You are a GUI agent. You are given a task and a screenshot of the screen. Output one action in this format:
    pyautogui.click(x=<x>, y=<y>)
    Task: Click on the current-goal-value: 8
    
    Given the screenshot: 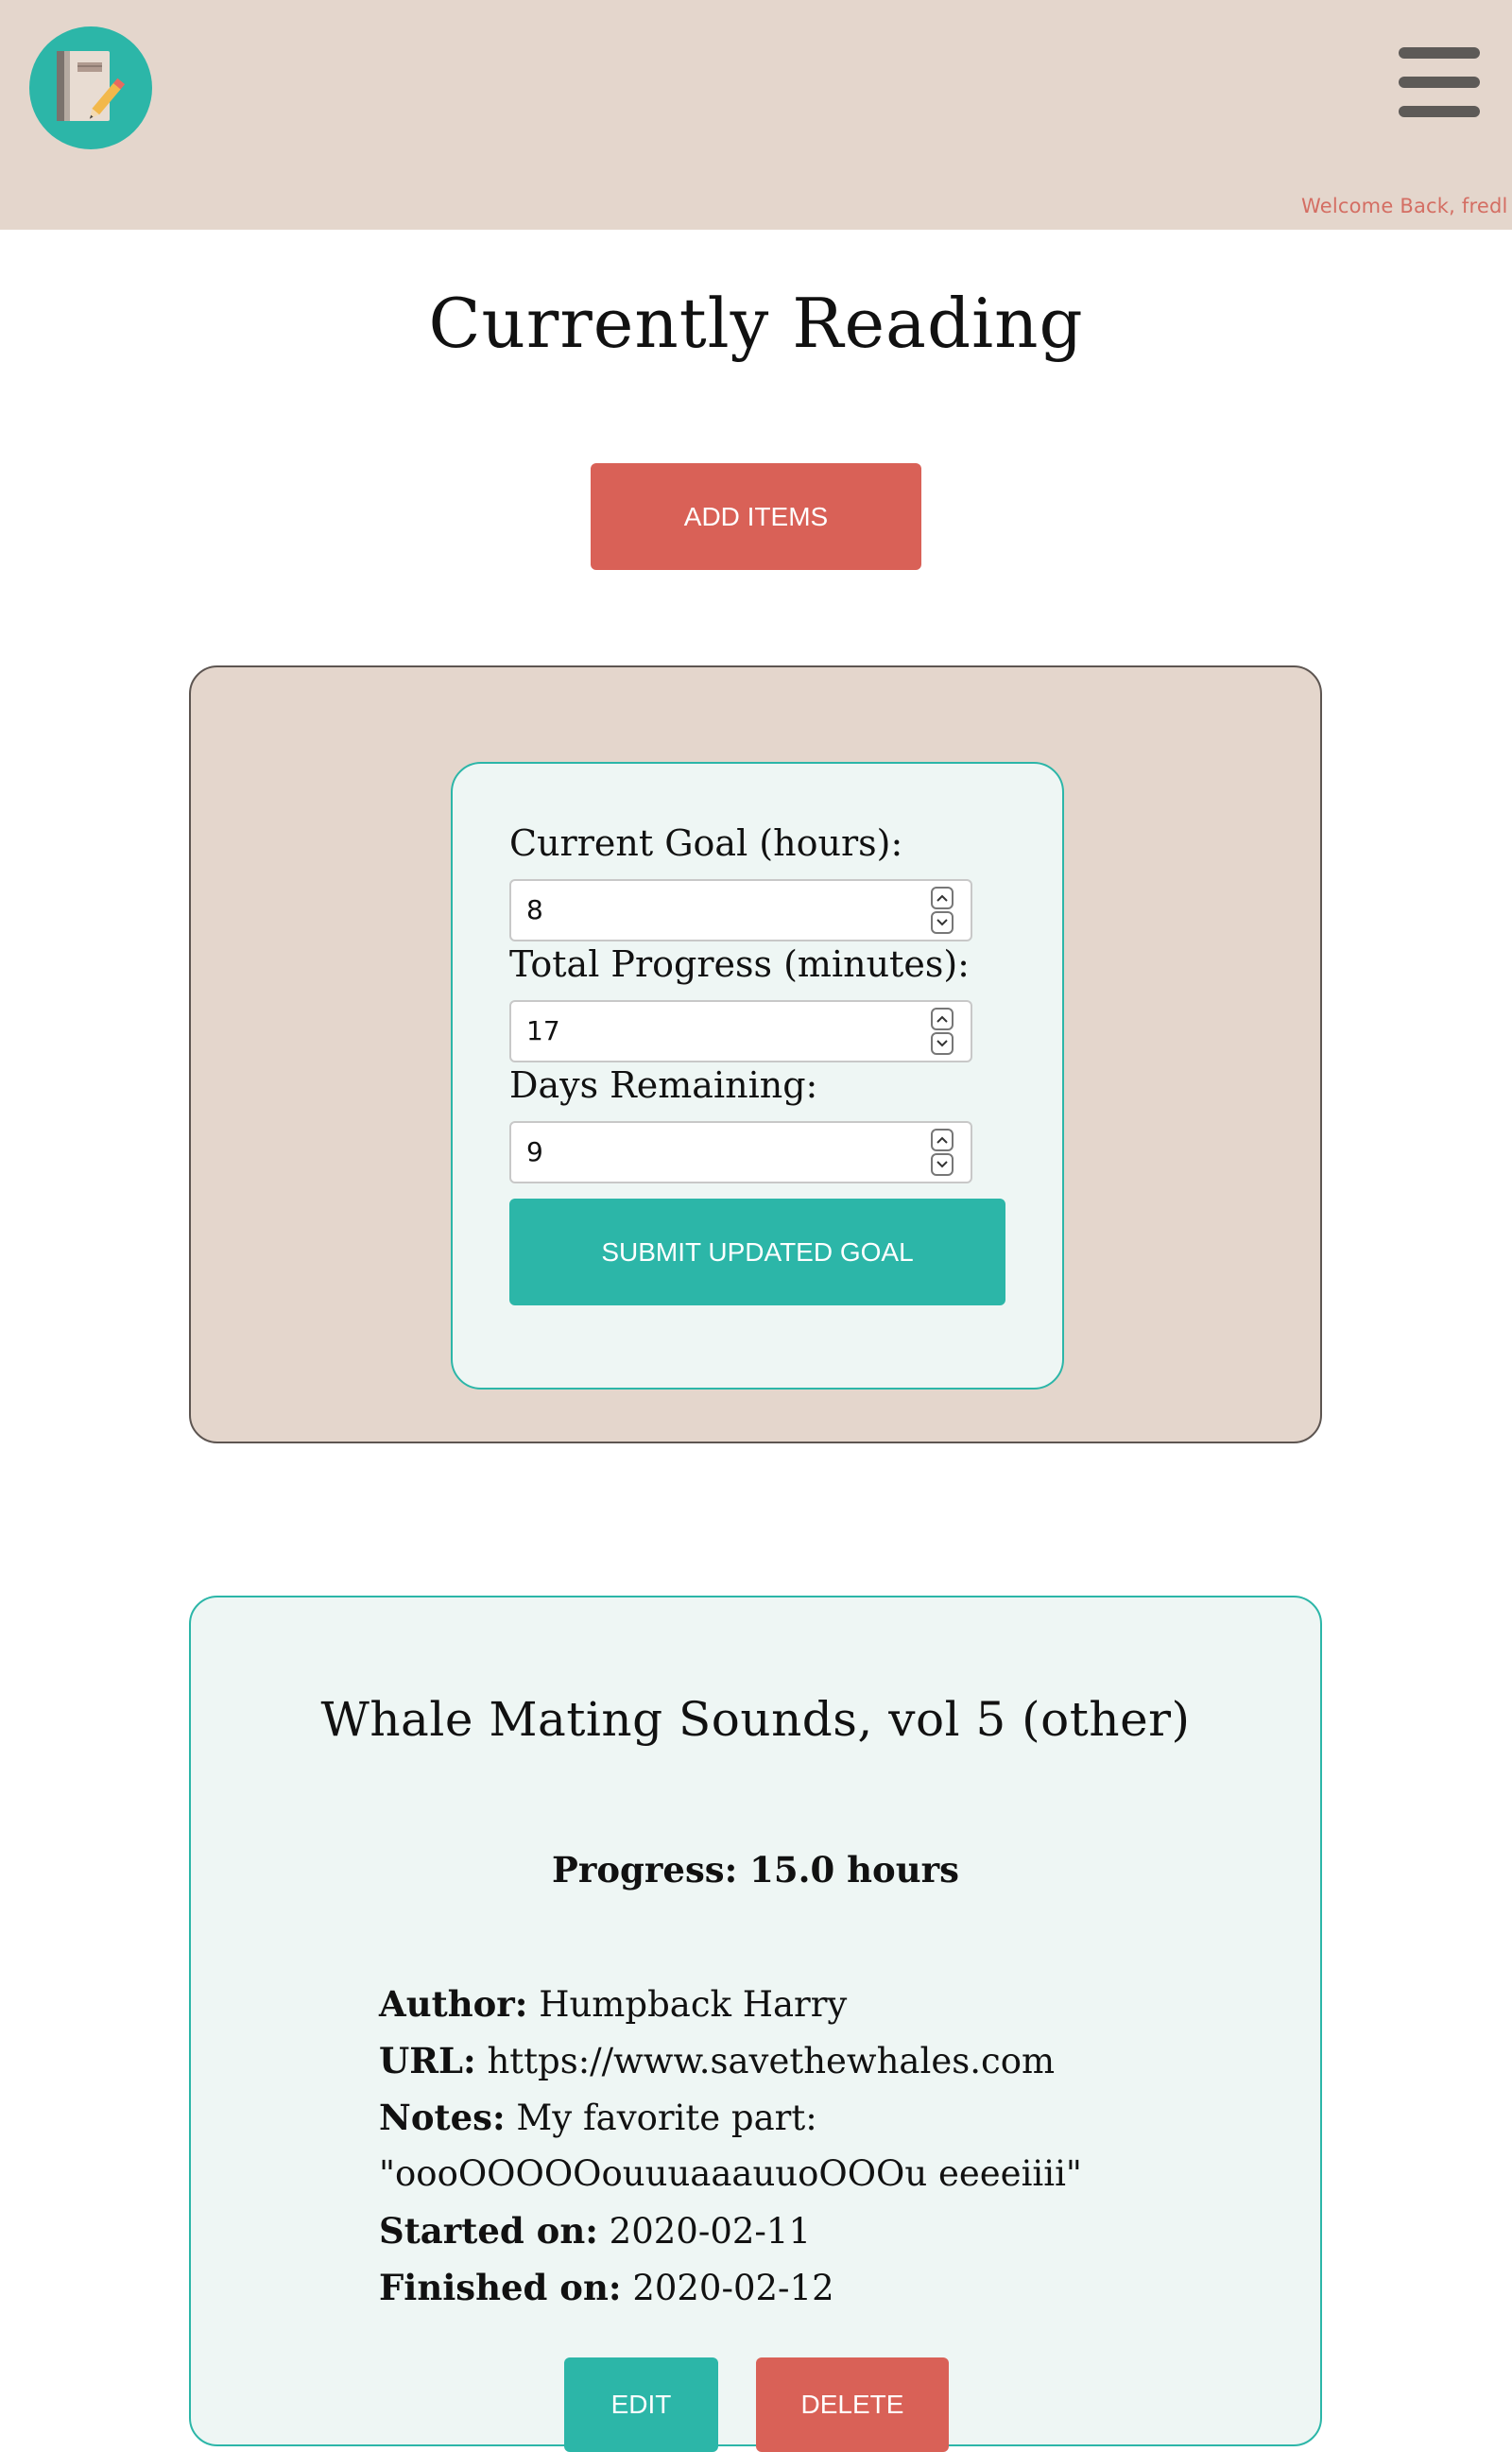 What is the action you would take?
    pyautogui.click(x=534, y=909)
    